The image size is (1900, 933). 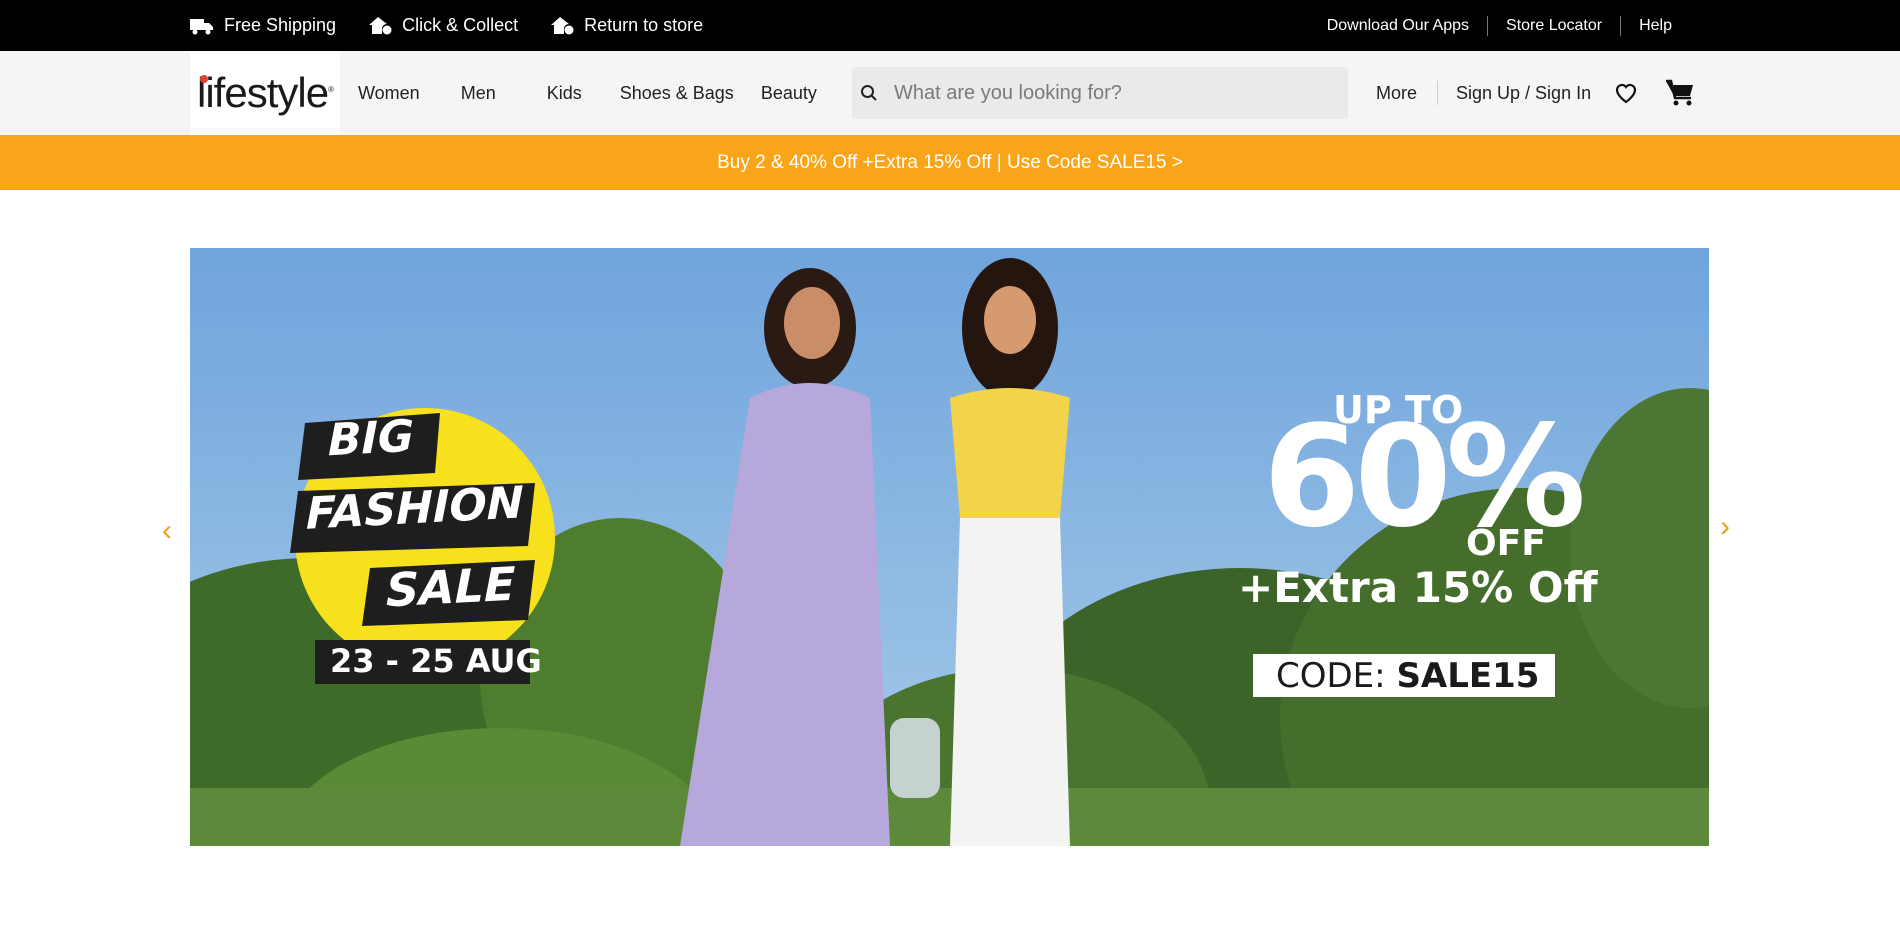 I want to click on truck-icon, so click(x=201, y=26).